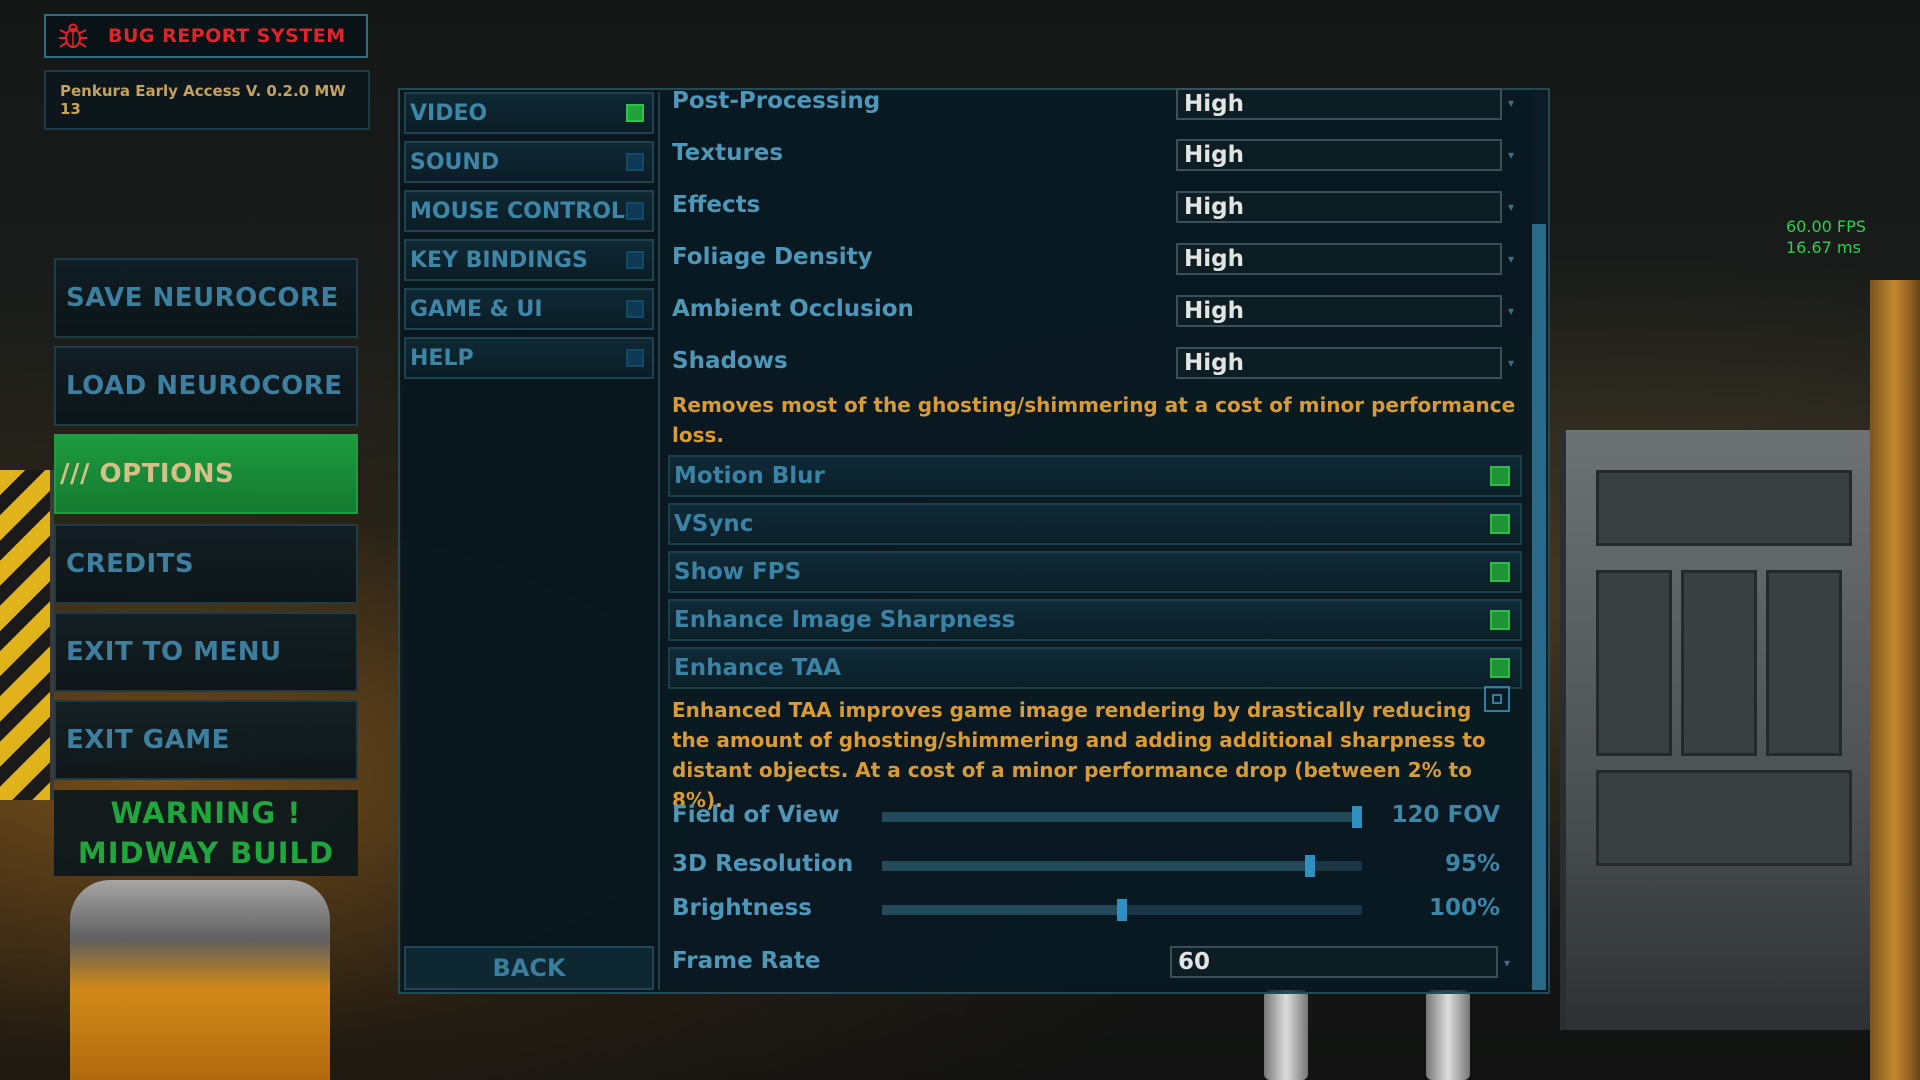 The width and height of the screenshot is (1920, 1080). Describe the element at coordinates (529, 358) in the screenshot. I see `tab-help: HELP` at that location.